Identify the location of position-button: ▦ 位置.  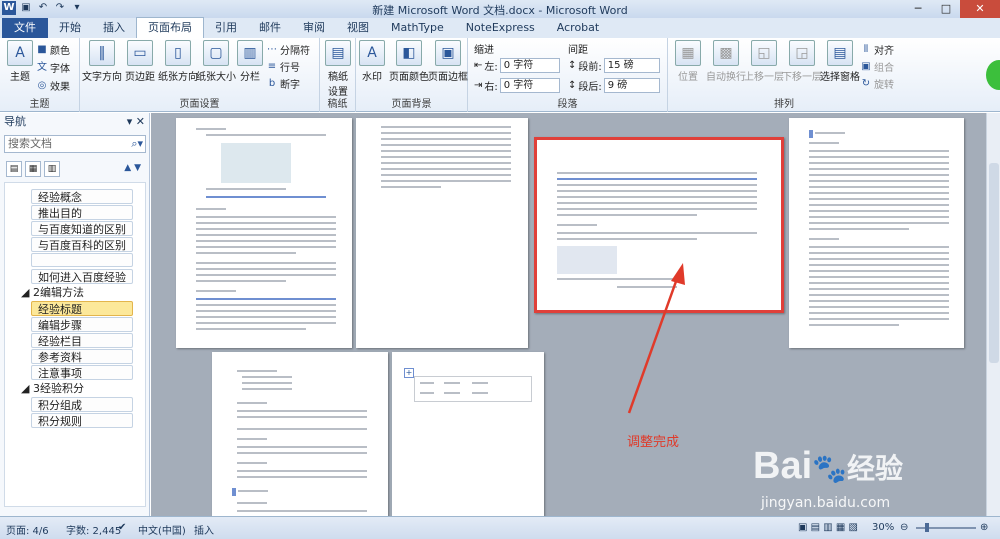
(688, 61).